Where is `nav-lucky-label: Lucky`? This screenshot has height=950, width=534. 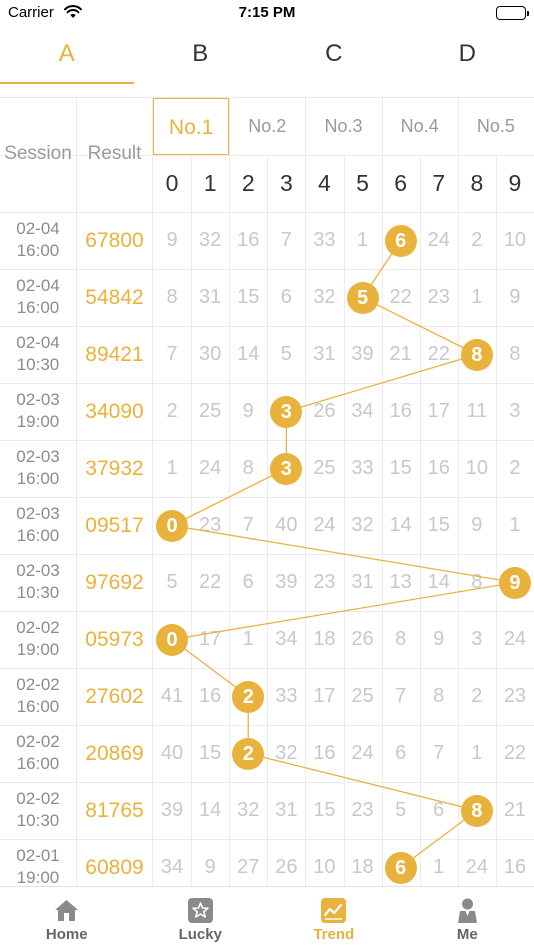 nav-lucky-label: Lucky is located at coordinates (200, 934).